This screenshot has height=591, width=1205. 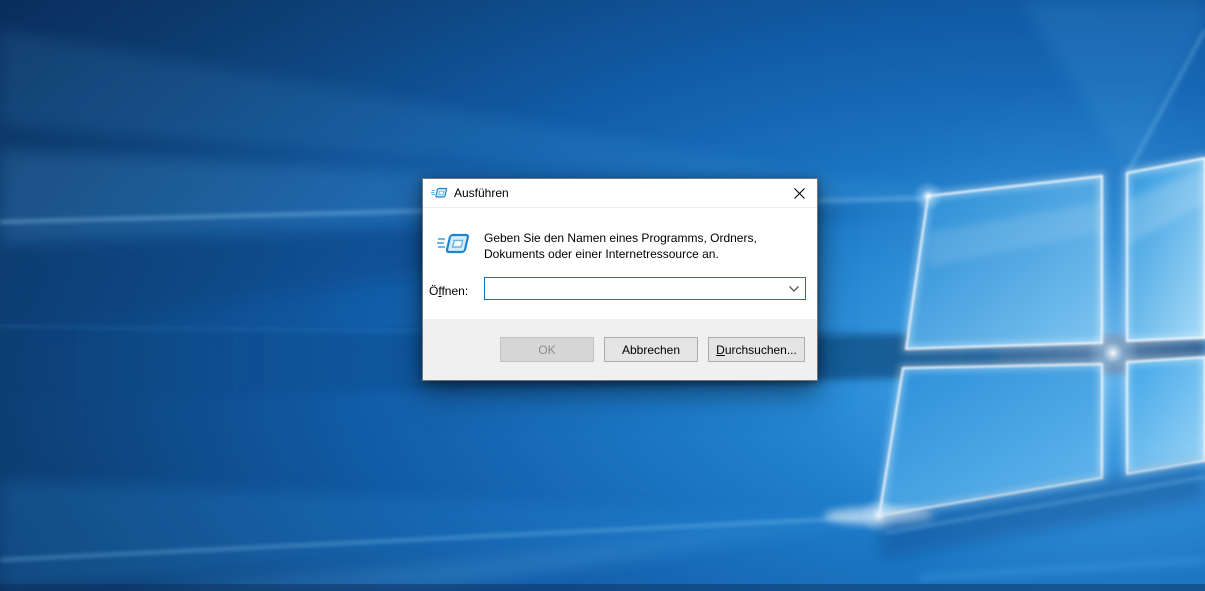 What do you see at coordinates (453, 243) in the screenshot?
I see `run-dialog-icon` at bounding box center [453, 243].